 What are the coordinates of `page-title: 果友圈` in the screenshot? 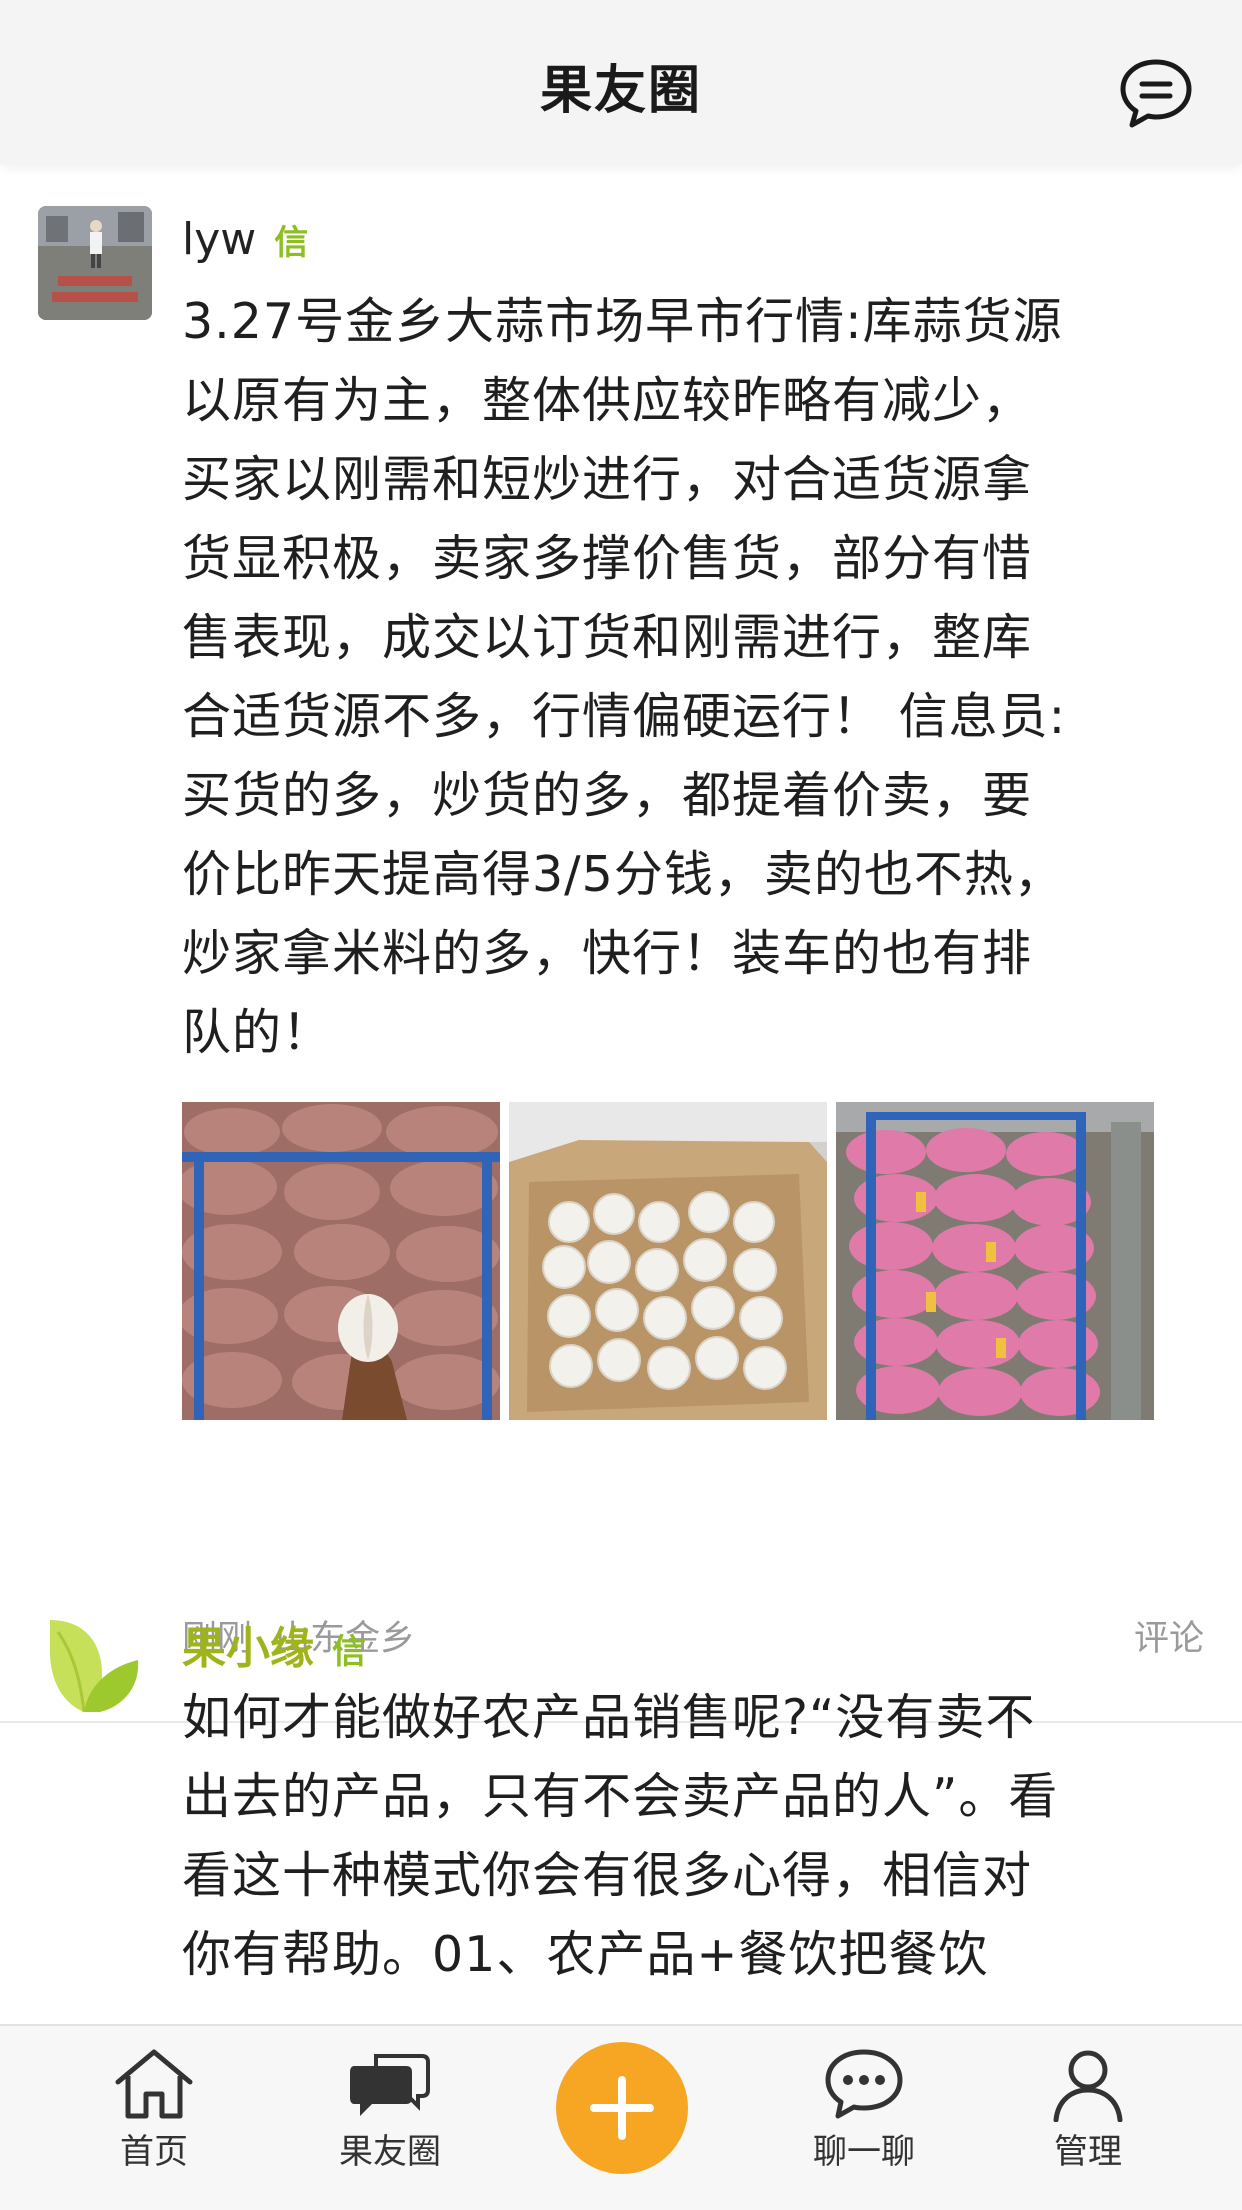 It's located at (620, 91).